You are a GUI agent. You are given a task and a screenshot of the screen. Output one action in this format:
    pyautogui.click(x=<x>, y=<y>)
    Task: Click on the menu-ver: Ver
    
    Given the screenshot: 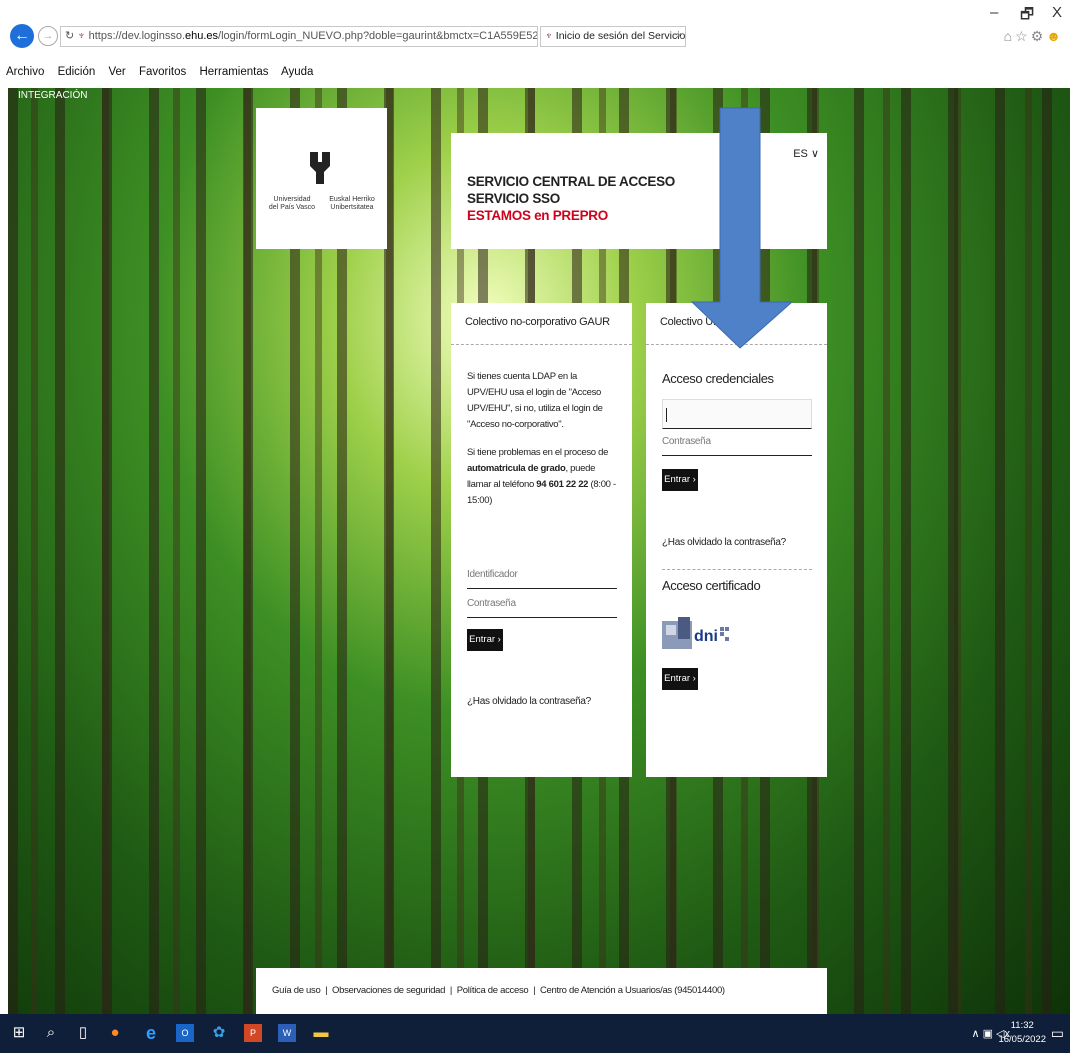 What is the action you would take?
    pyautogui.click(x=116, y=72)
    